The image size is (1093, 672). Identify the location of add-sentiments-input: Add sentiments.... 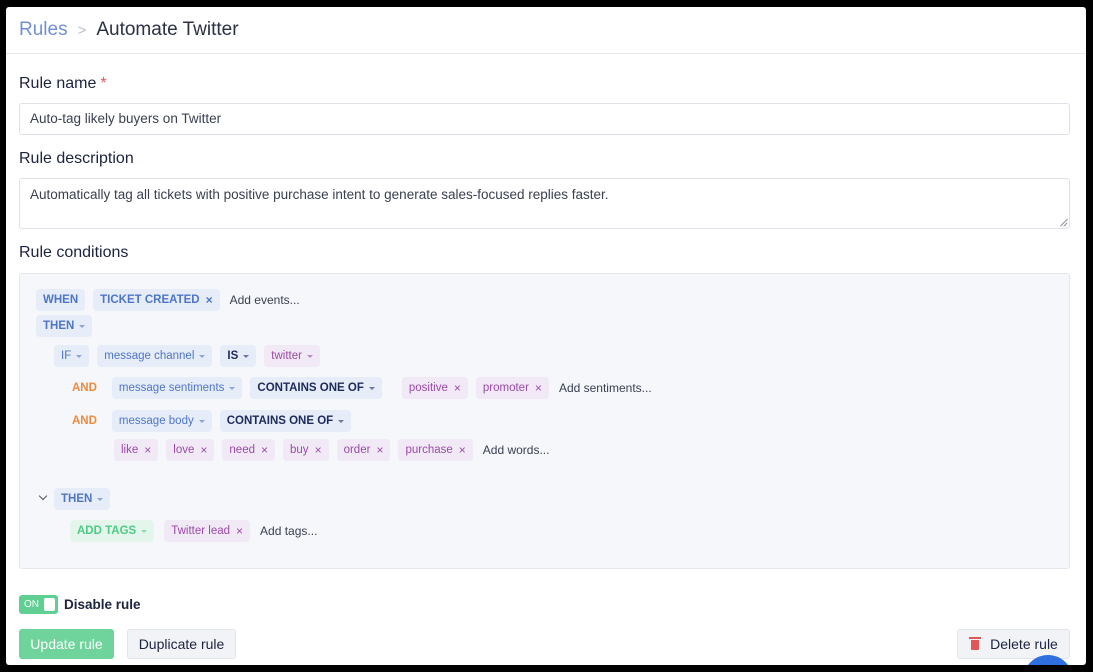
(605, 388).